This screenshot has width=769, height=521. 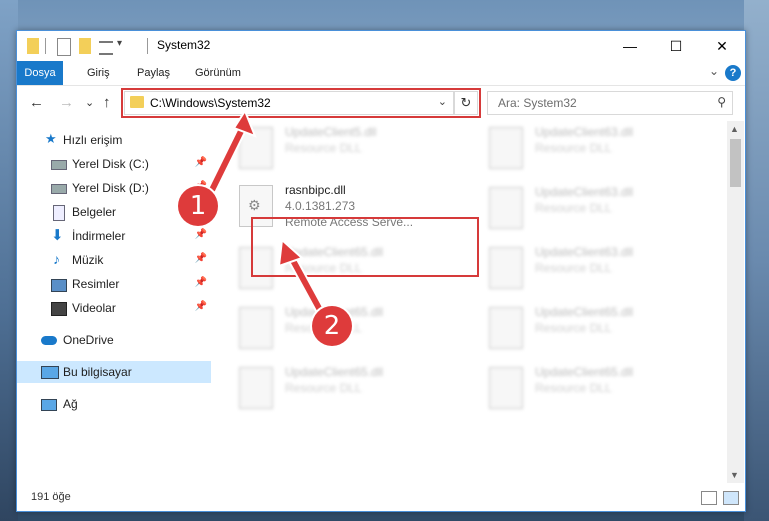 What do you see at coordinates (305, 282) in the screenshot?
I see `arrow-2-line` at bounding box center [305, 282].